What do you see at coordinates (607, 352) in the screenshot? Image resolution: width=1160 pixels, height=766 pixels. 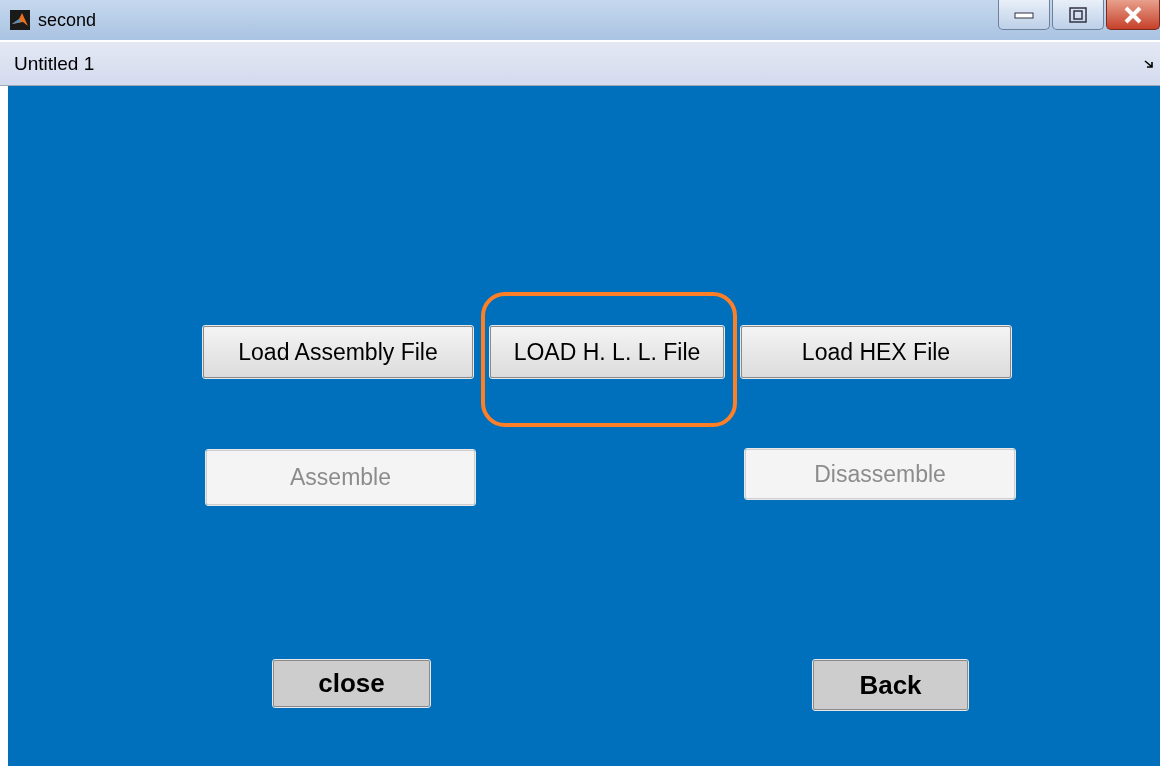 I see `push-button: LOAD H. L. L. File` at bounding box center [607, 352].